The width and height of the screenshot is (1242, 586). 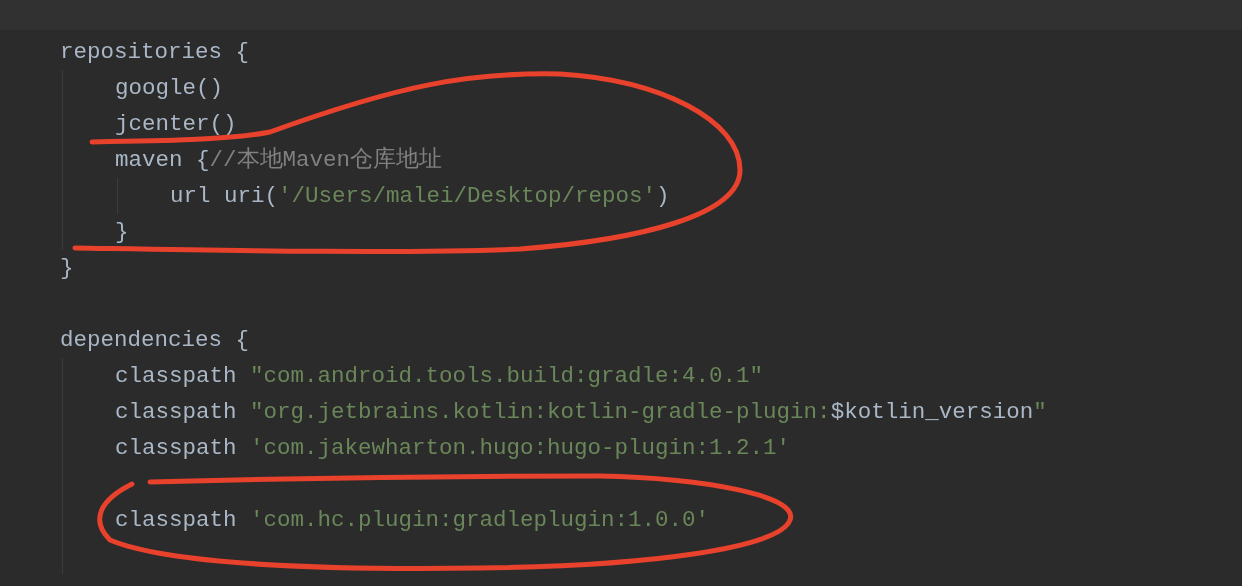 What do you see at coordinates (420, 196) in the screenshot?
I see `code-line: url uri('/Users/malei/Desktop/repos')` at bounding box center [420, 196].